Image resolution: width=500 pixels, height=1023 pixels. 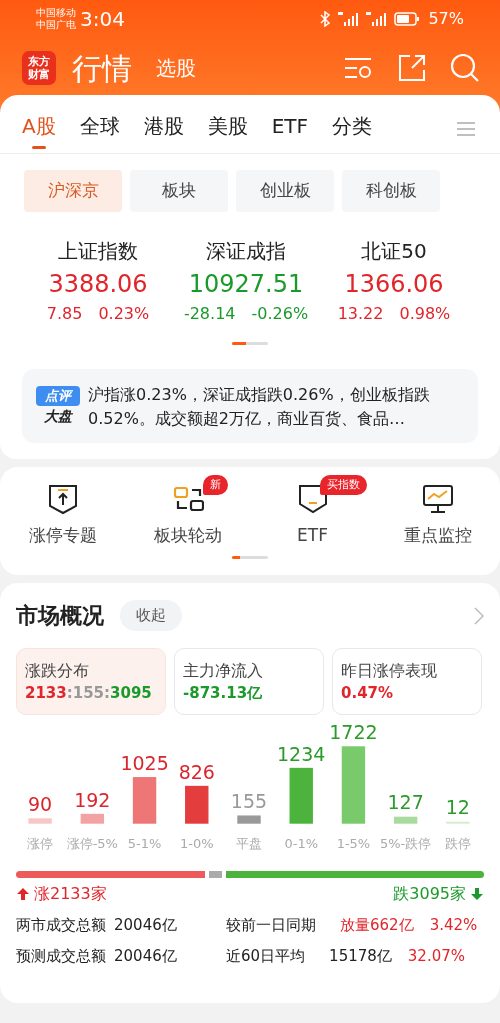 What do you see at coordinates (61, 956) in the screenshot?
I see `turnover-label: 预测成交总额` at bounding box center [61, 956].